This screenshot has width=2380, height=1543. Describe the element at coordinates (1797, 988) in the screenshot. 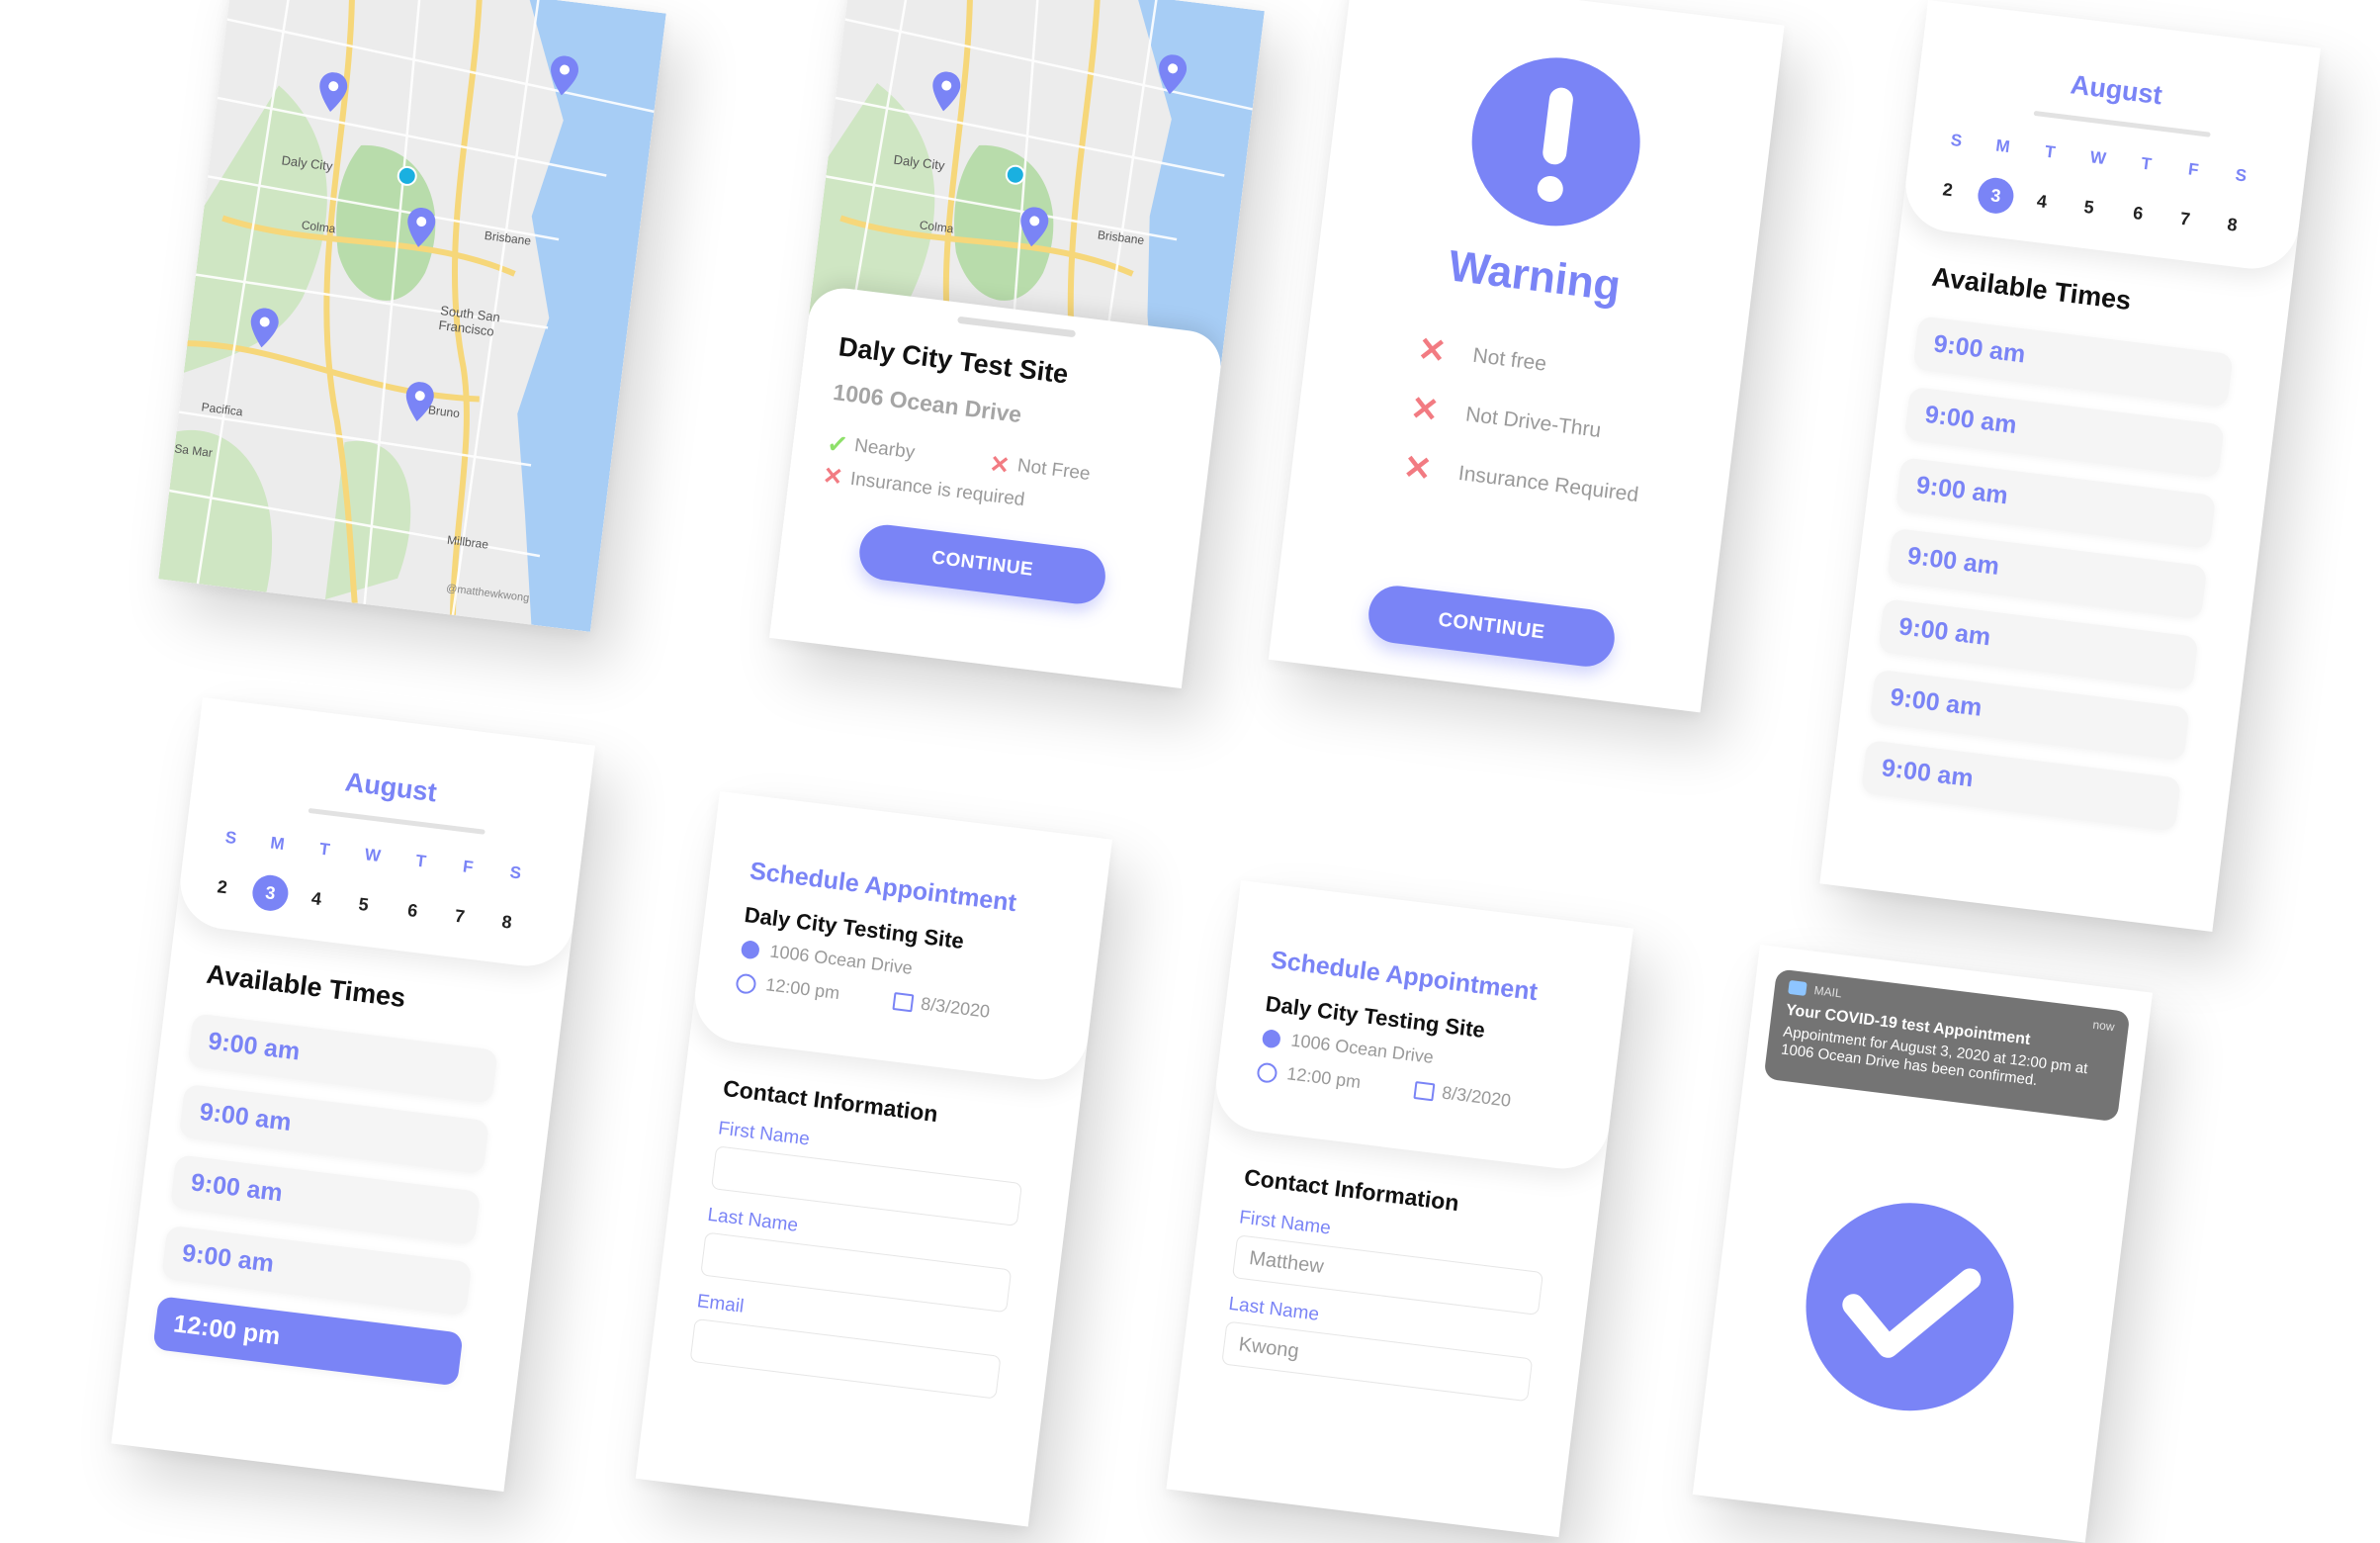

I see `mail-icon` at that location.